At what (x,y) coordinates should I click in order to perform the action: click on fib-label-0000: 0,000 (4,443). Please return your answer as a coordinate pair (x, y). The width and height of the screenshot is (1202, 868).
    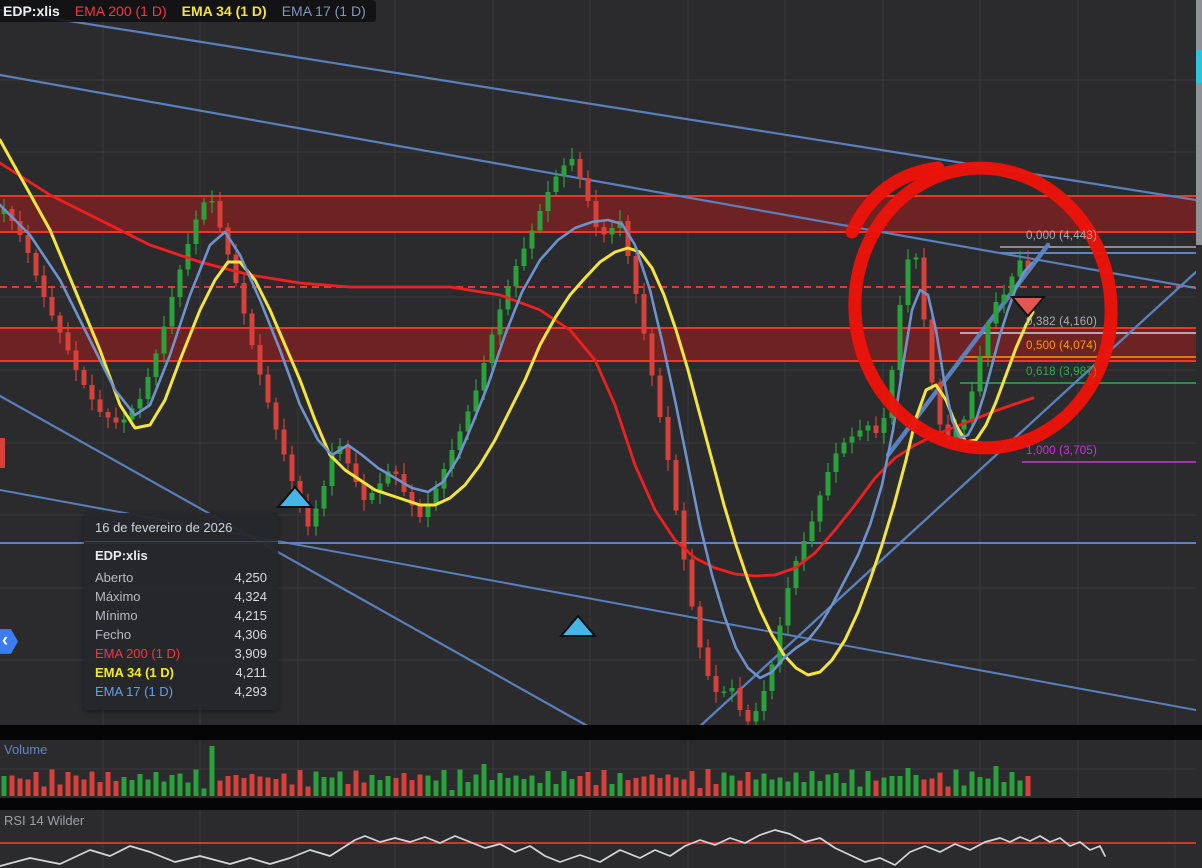
    Looking at the image, I should click on (1062, 236).